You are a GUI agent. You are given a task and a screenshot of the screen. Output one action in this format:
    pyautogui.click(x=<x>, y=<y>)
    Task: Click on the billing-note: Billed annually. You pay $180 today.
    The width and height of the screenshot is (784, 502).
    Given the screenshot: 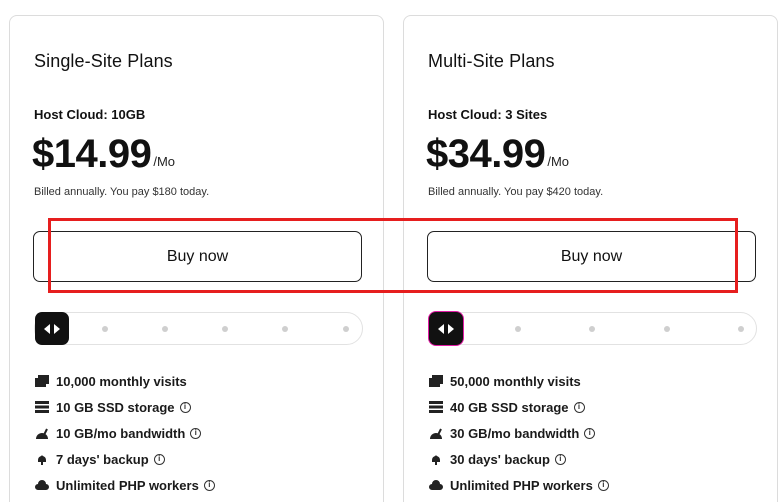 What is the action you would take?
    pyautogui.click(x=122, y=192)
    